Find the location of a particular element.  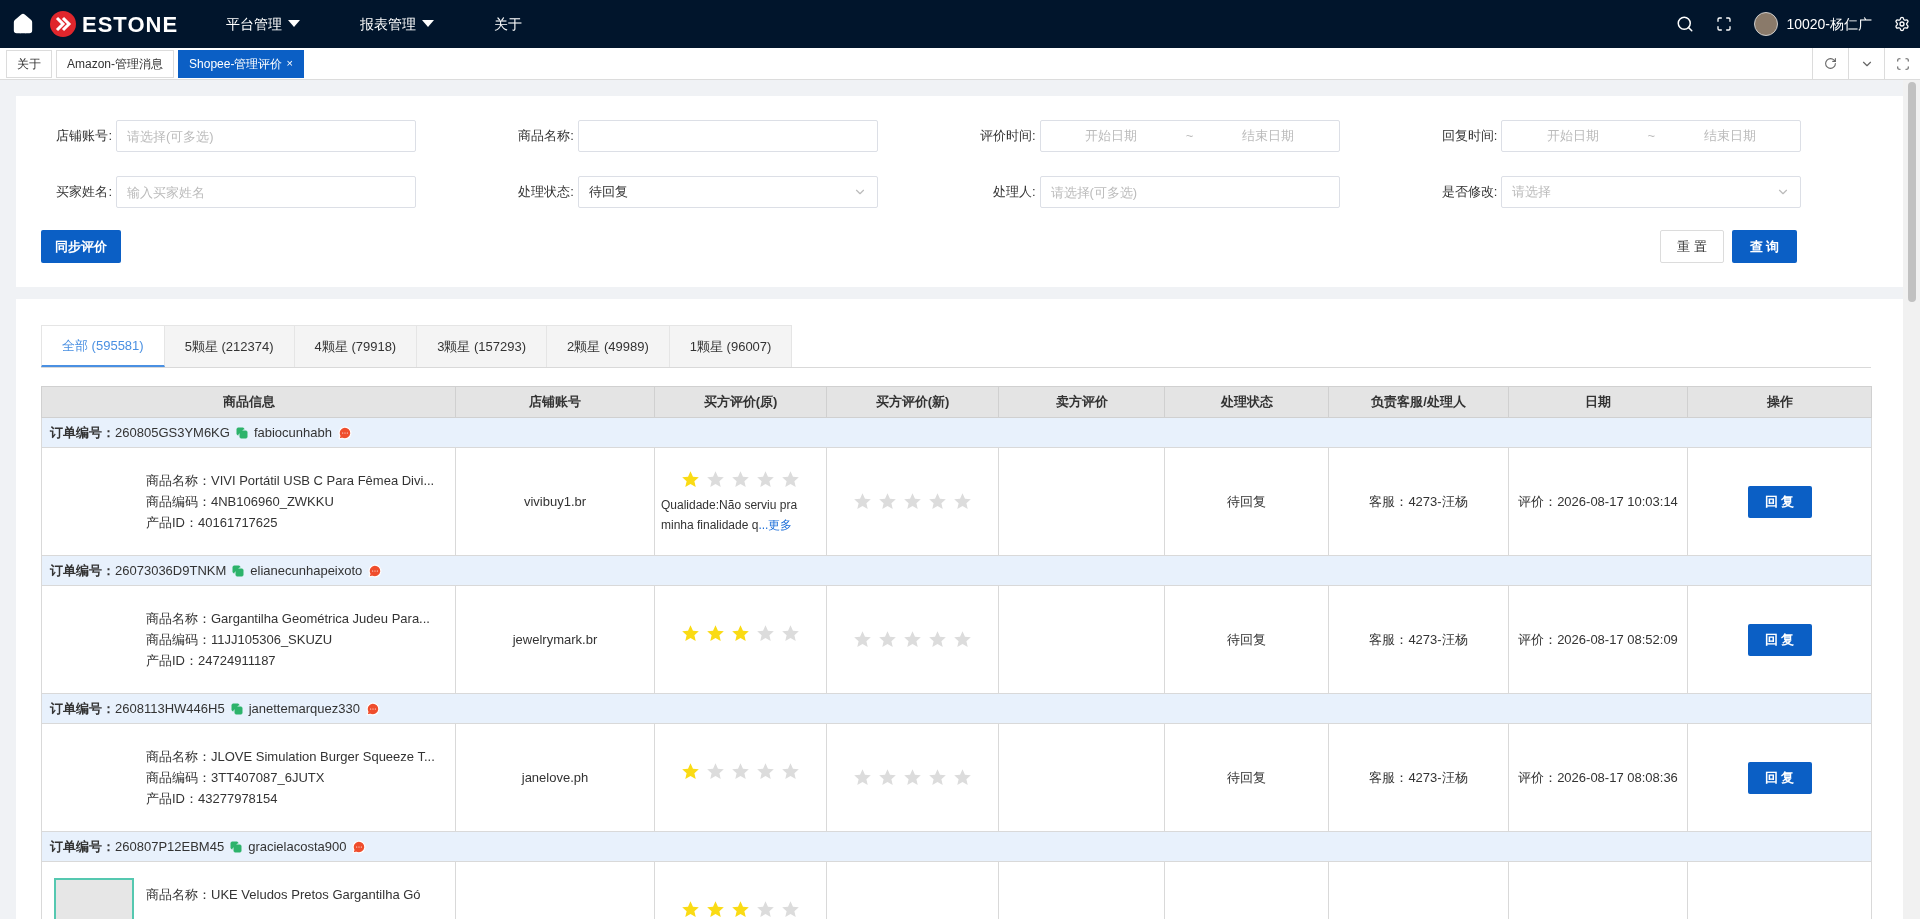

rating-tab: 5颗星 (212374) is located at coordinates (229, 346).